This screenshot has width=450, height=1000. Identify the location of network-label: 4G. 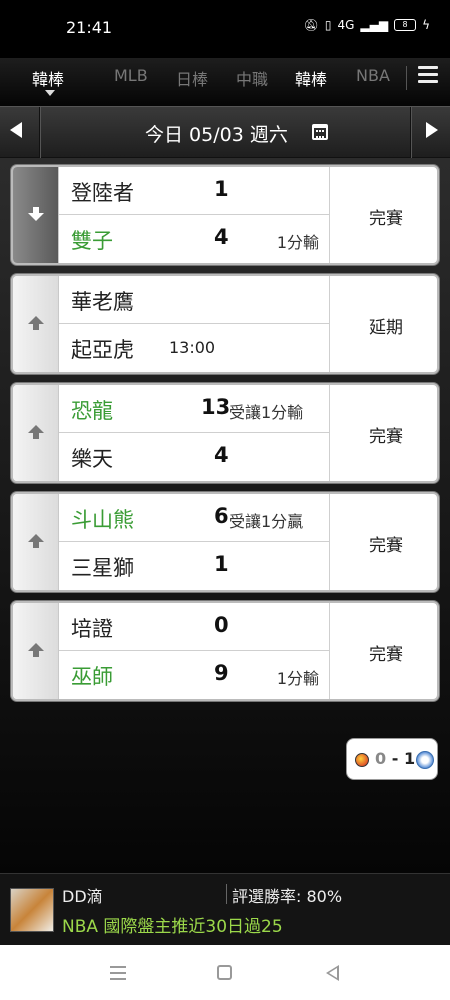
(346, 25).